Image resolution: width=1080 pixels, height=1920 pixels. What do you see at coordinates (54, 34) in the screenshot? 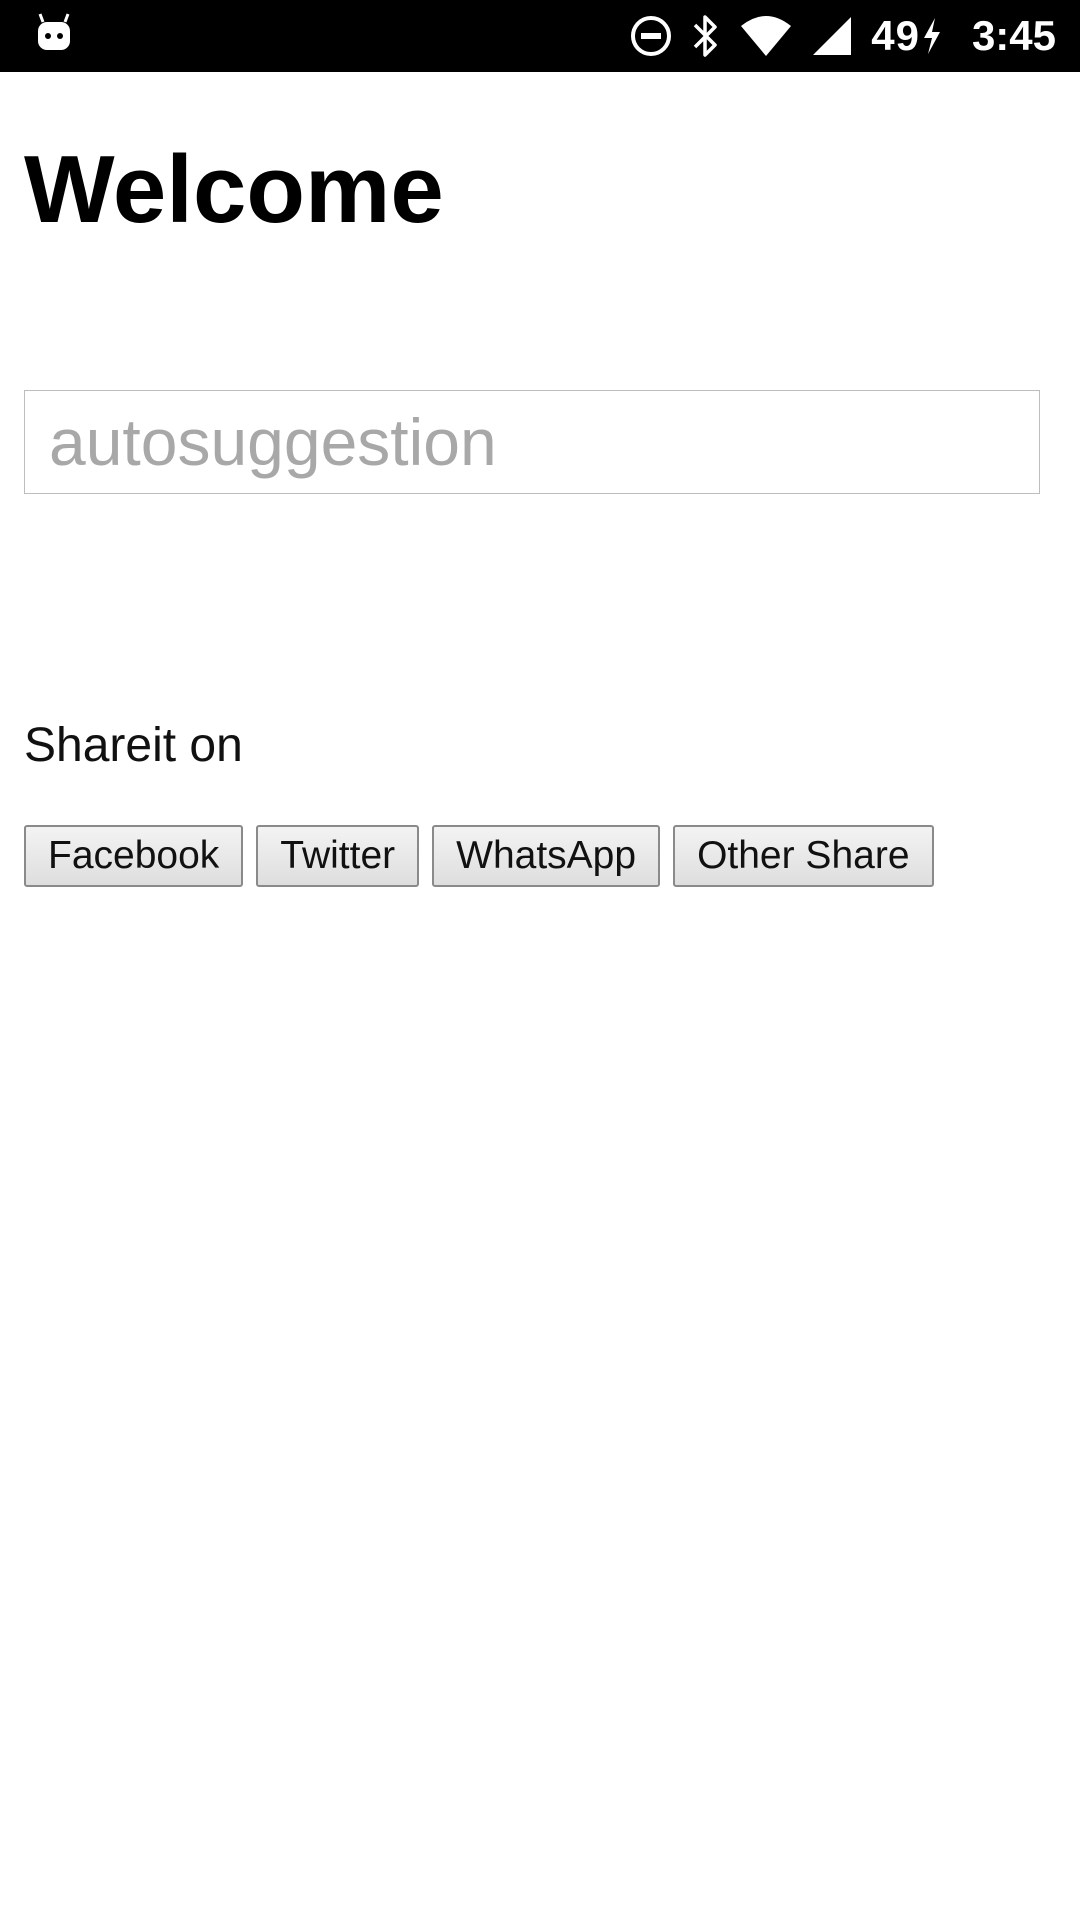
I see `android-notification-icon` at bounding box center [54, 34].